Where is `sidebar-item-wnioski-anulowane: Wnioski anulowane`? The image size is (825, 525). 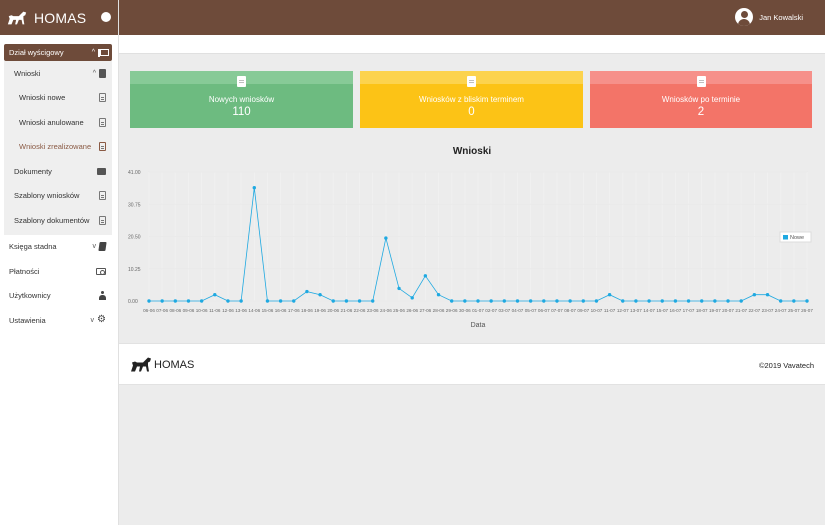 sidebar-item-wnioski-anulowane: Wnioski anulowane is located at coordinates (58, 122).